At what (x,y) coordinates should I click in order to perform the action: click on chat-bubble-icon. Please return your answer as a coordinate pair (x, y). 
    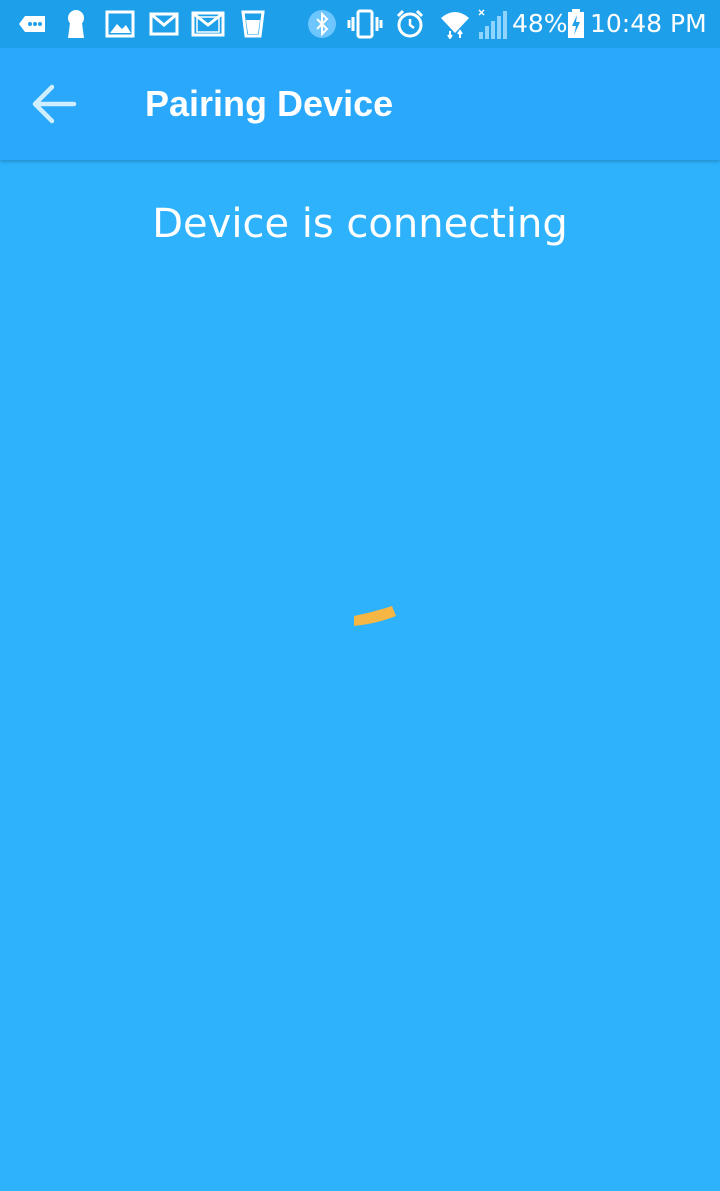
    Looking at the image, I should click on (32, 24).